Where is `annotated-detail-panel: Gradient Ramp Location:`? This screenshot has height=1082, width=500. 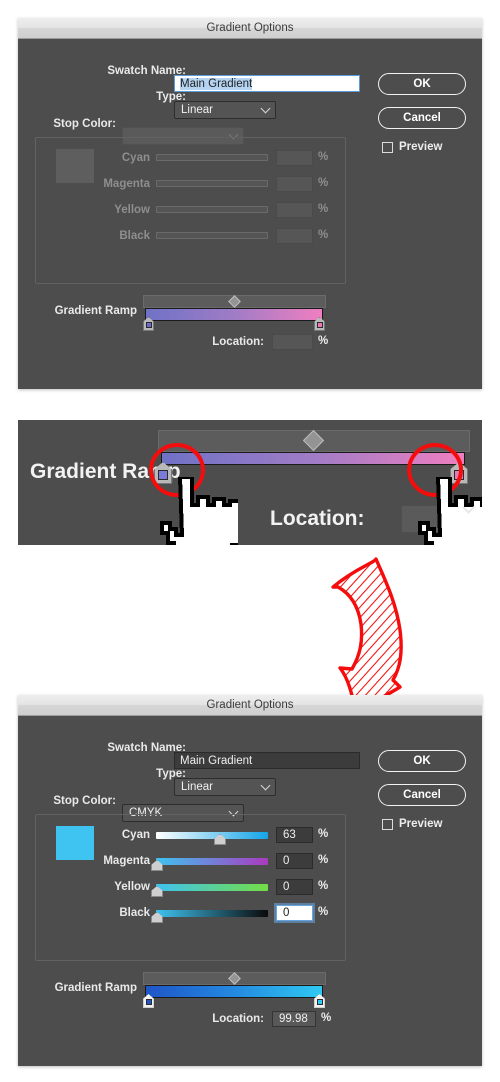
annotated-detail-panel: Gradient Ramp Location: is located at coordinates (250, 482).